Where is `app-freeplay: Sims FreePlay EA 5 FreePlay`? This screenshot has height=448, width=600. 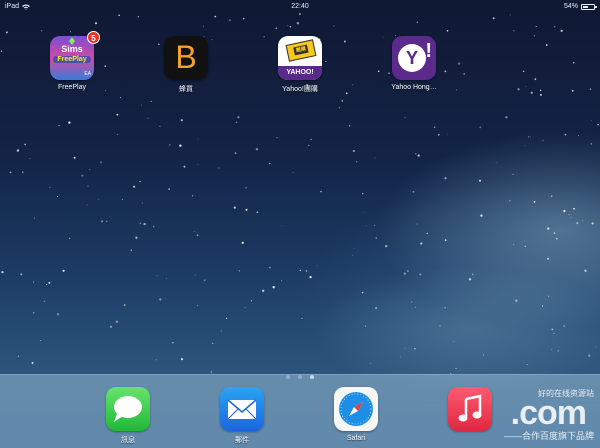
app-freeplay: Sims FreePlay EA 5 FreePlay is located at coordinates (72, 61).